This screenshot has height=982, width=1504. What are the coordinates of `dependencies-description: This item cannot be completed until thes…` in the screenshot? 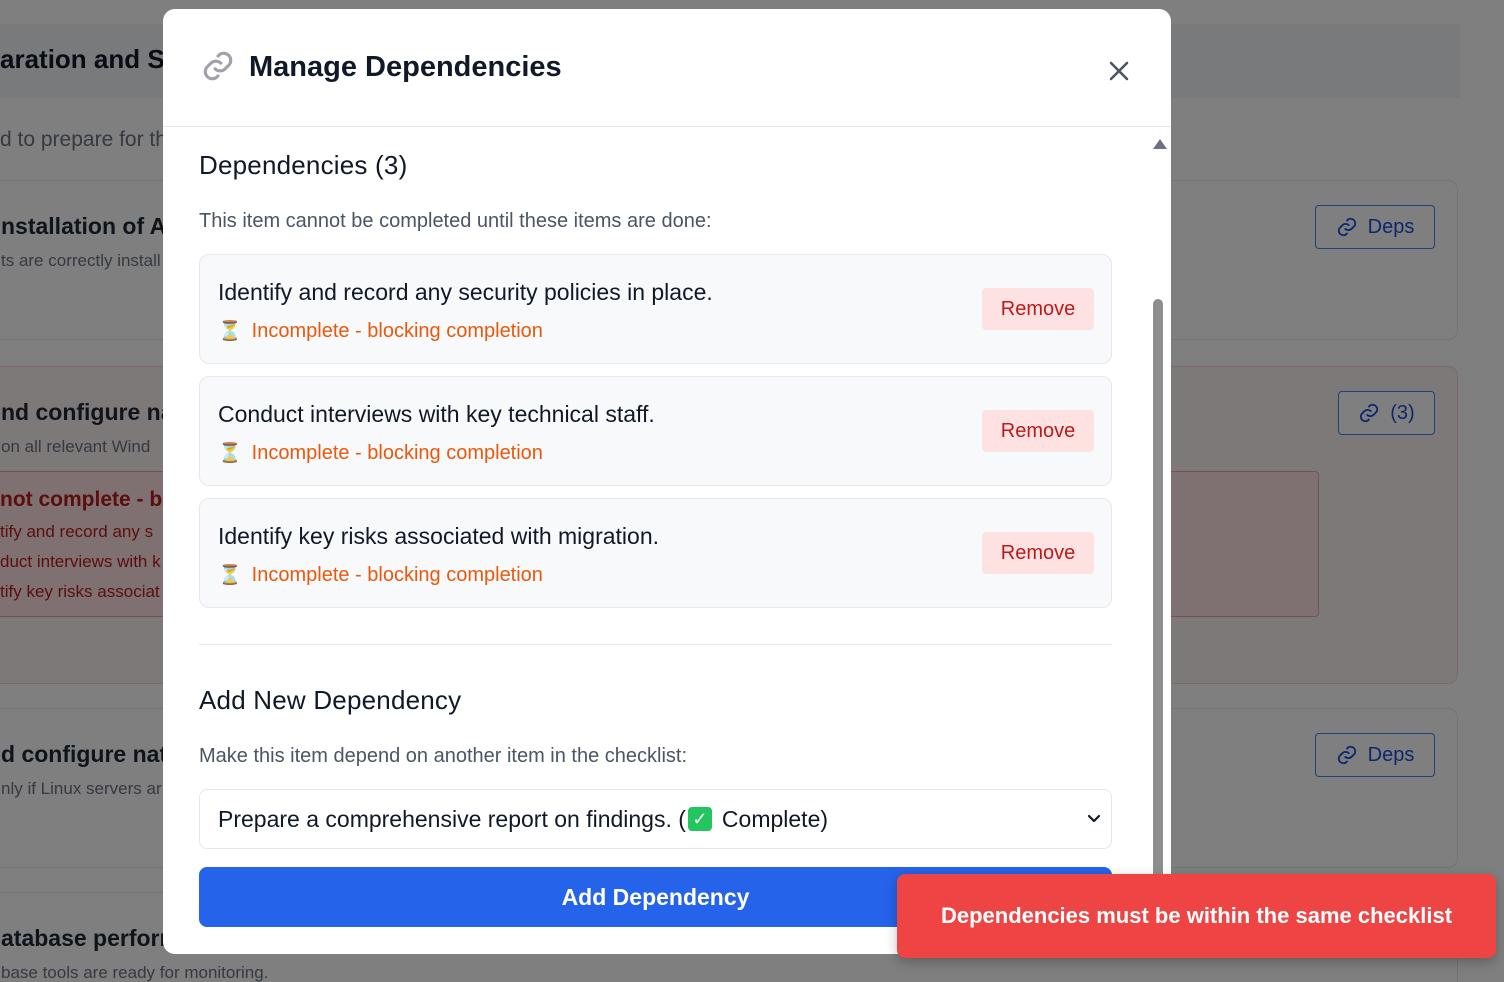 It's located at (455, 221).